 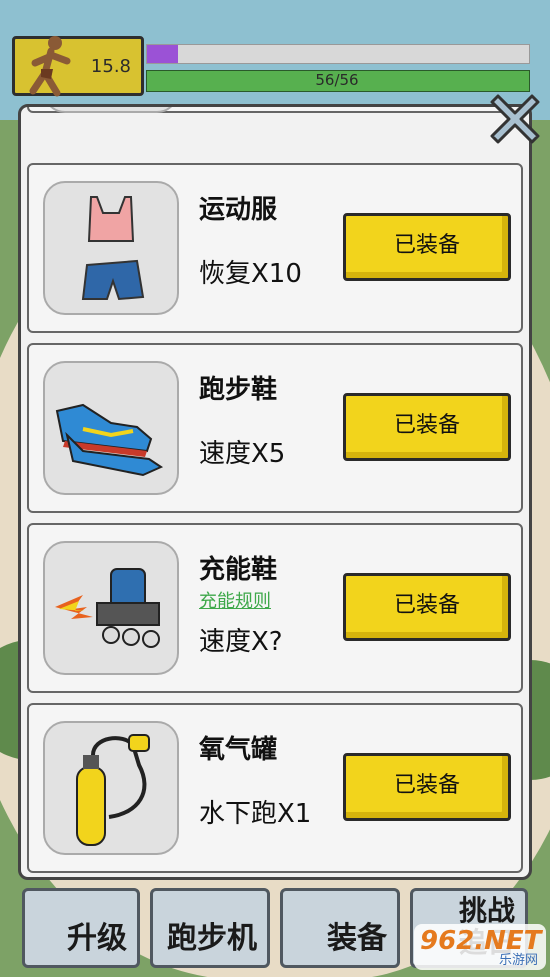 What do you see at coordinates (241, 642) in the screenshot?
I see `item-stat: 速度X?` at bounding box center [241, 642].